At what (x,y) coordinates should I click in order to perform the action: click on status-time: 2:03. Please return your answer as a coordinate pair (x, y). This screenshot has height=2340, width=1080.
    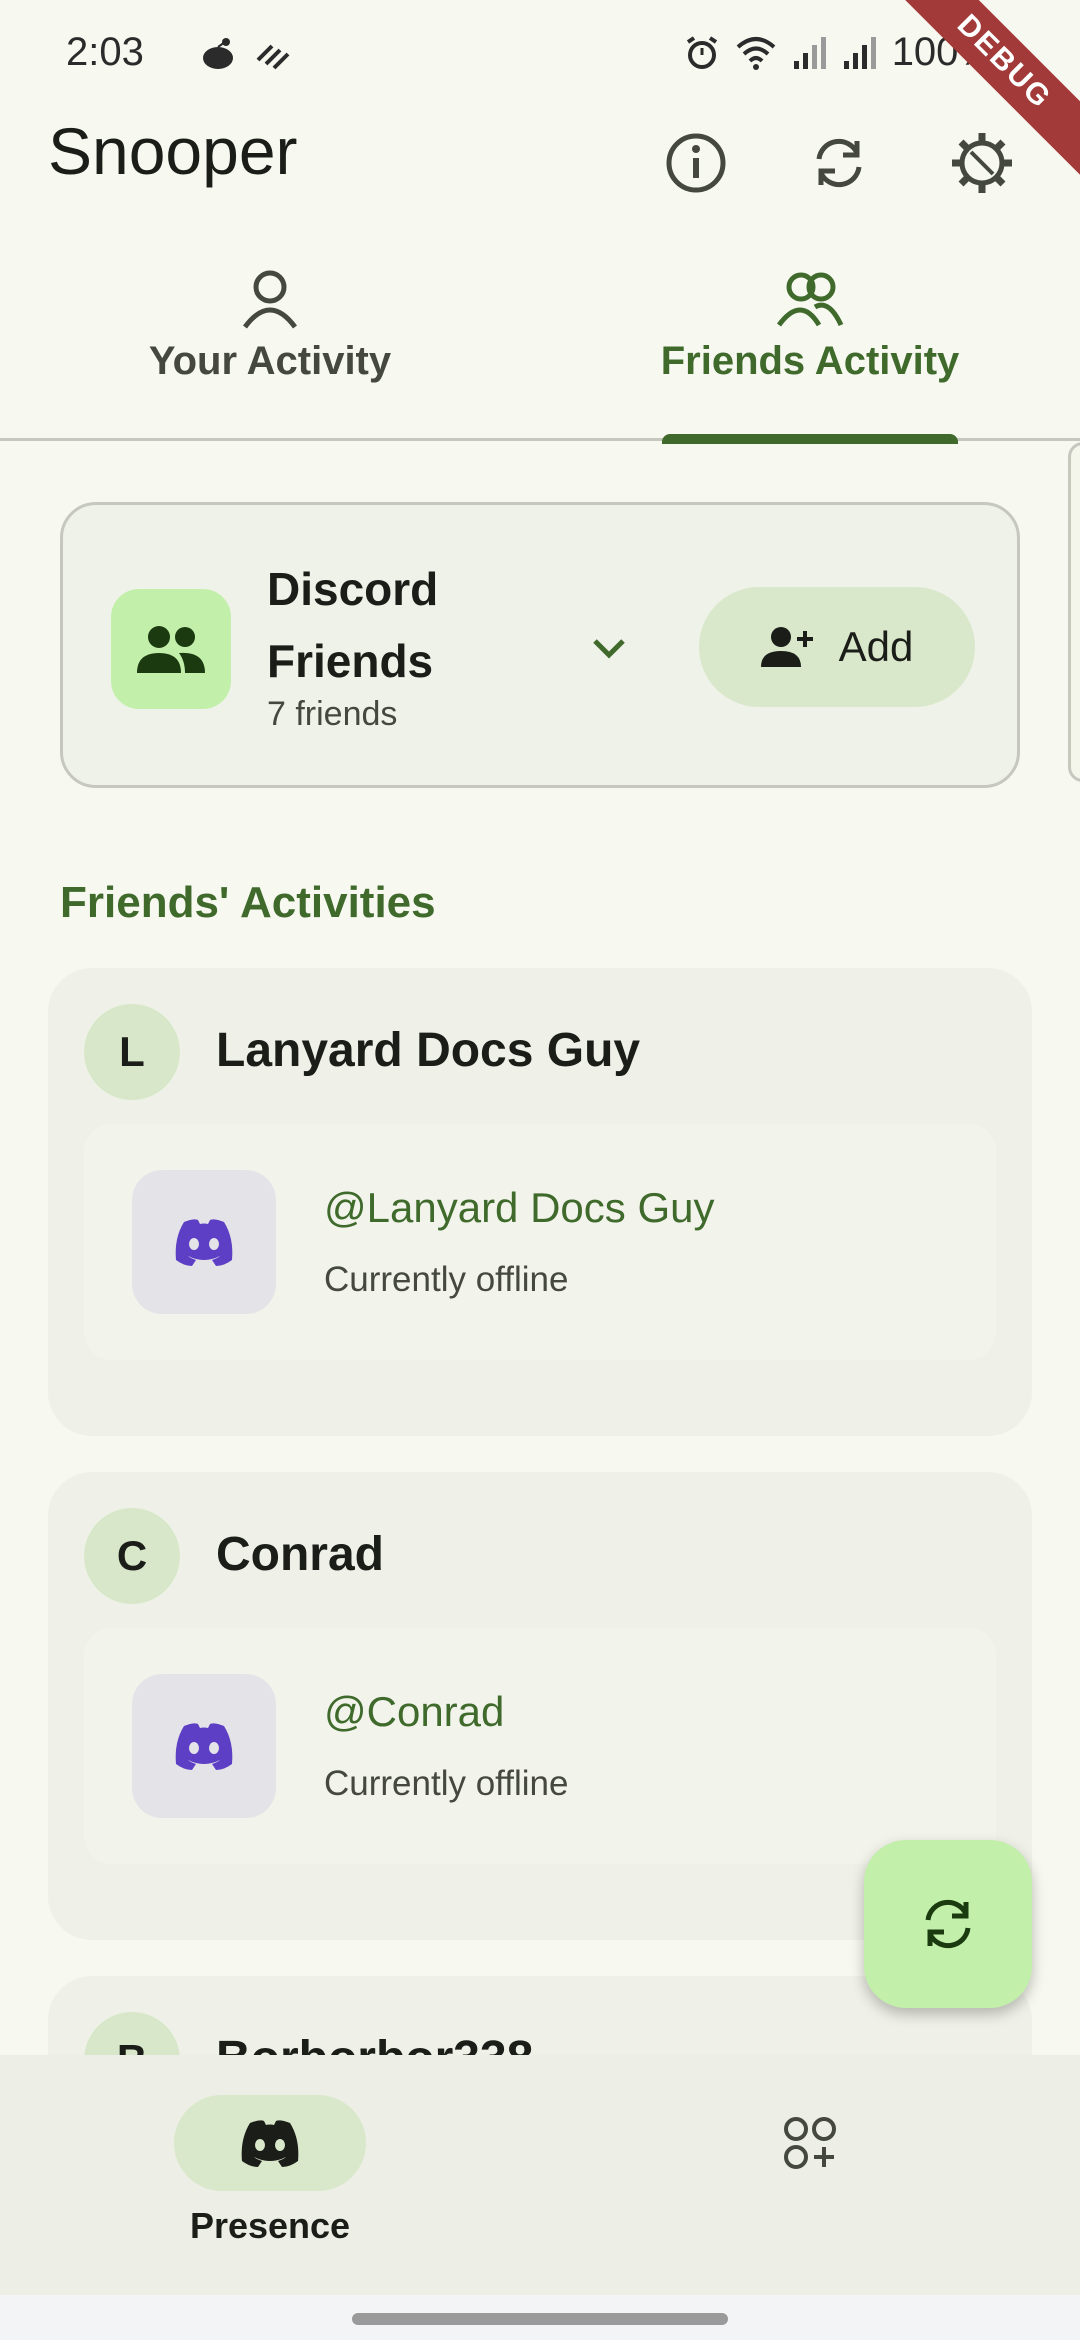
    Looking at the image, I should click on (105, 52).